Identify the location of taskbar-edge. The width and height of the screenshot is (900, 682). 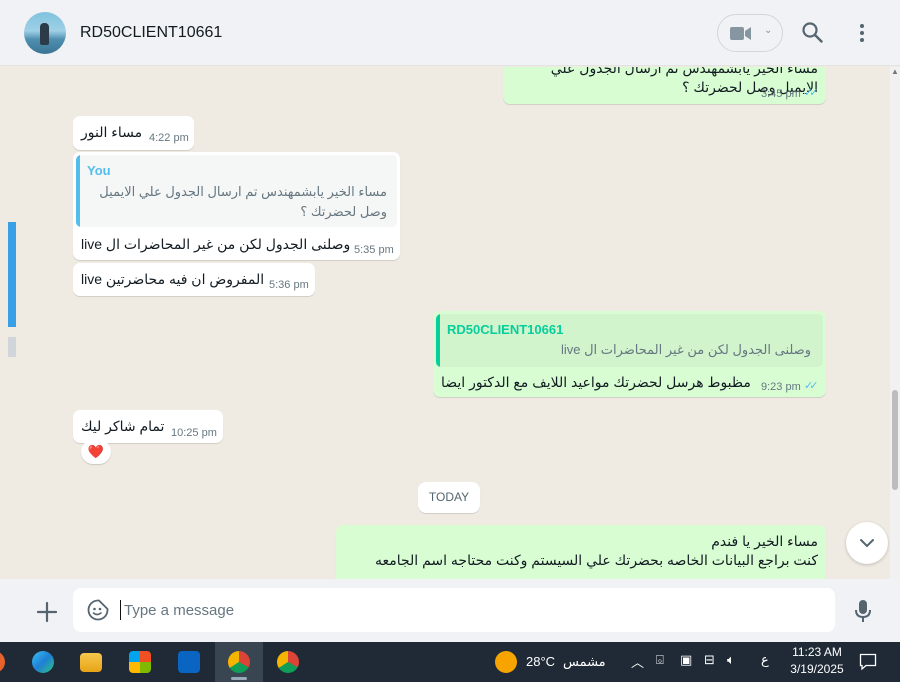
(43, 662).